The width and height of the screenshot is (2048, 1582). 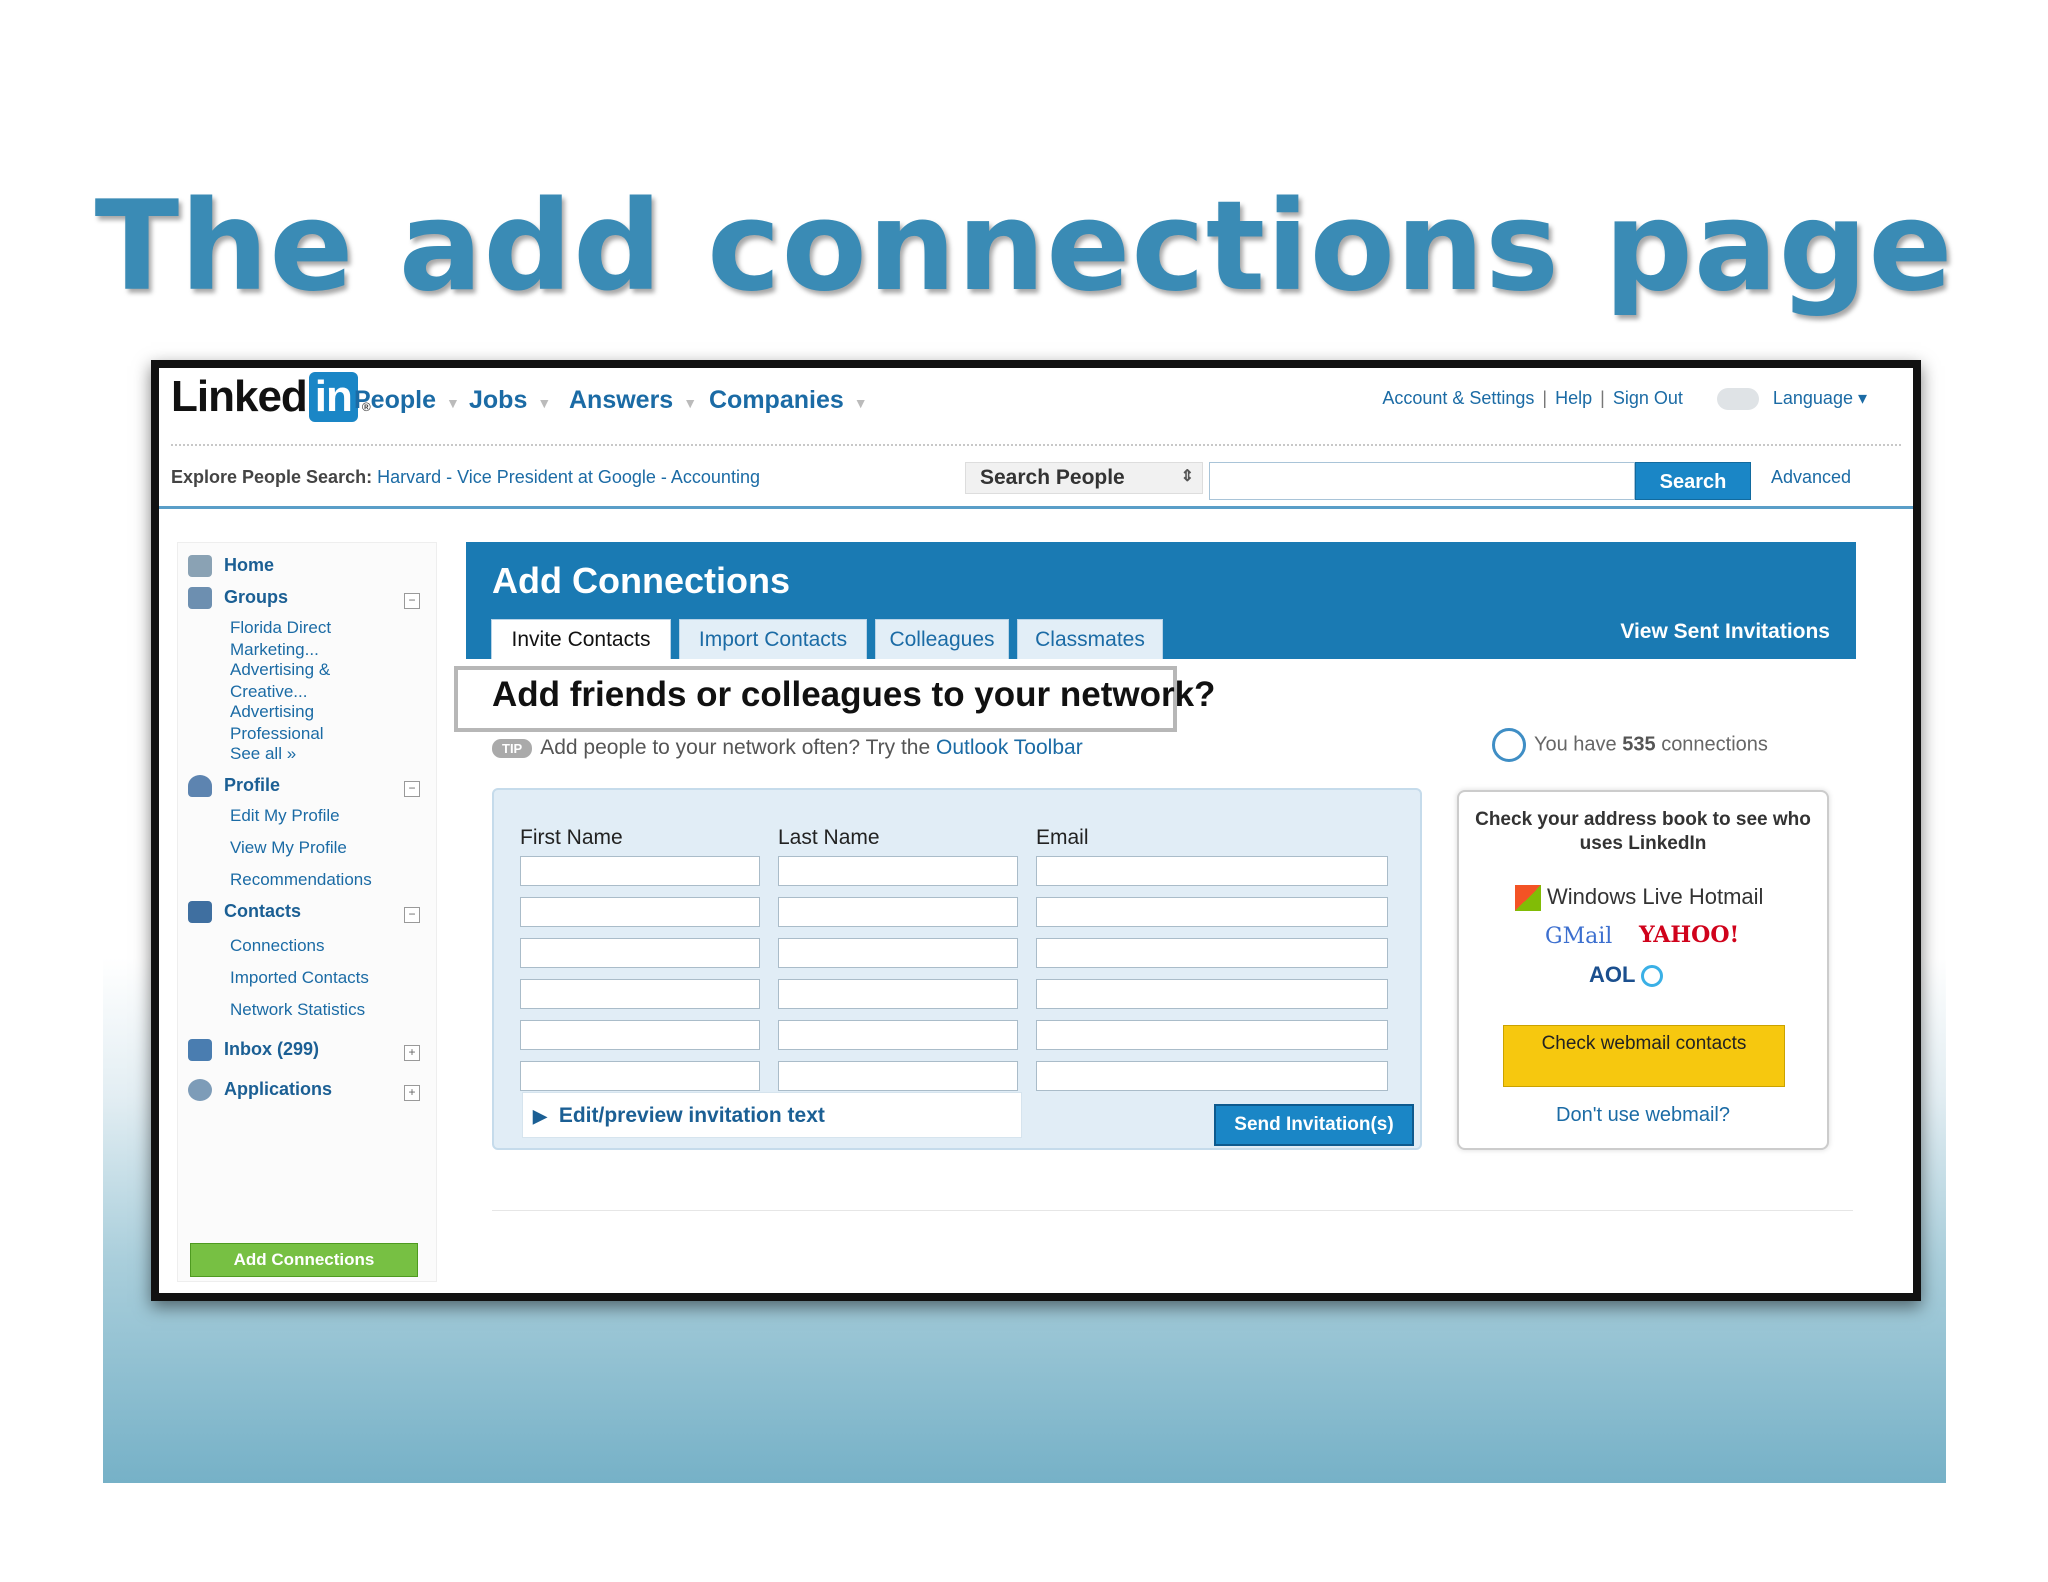 I want to click on tab-invite-contacts: Invite Contacts, so click(x=581, y=639).